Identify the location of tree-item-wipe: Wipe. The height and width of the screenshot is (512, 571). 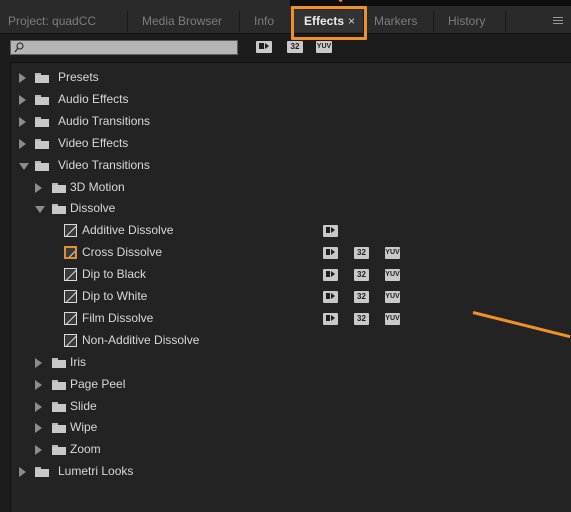
(291, 427).